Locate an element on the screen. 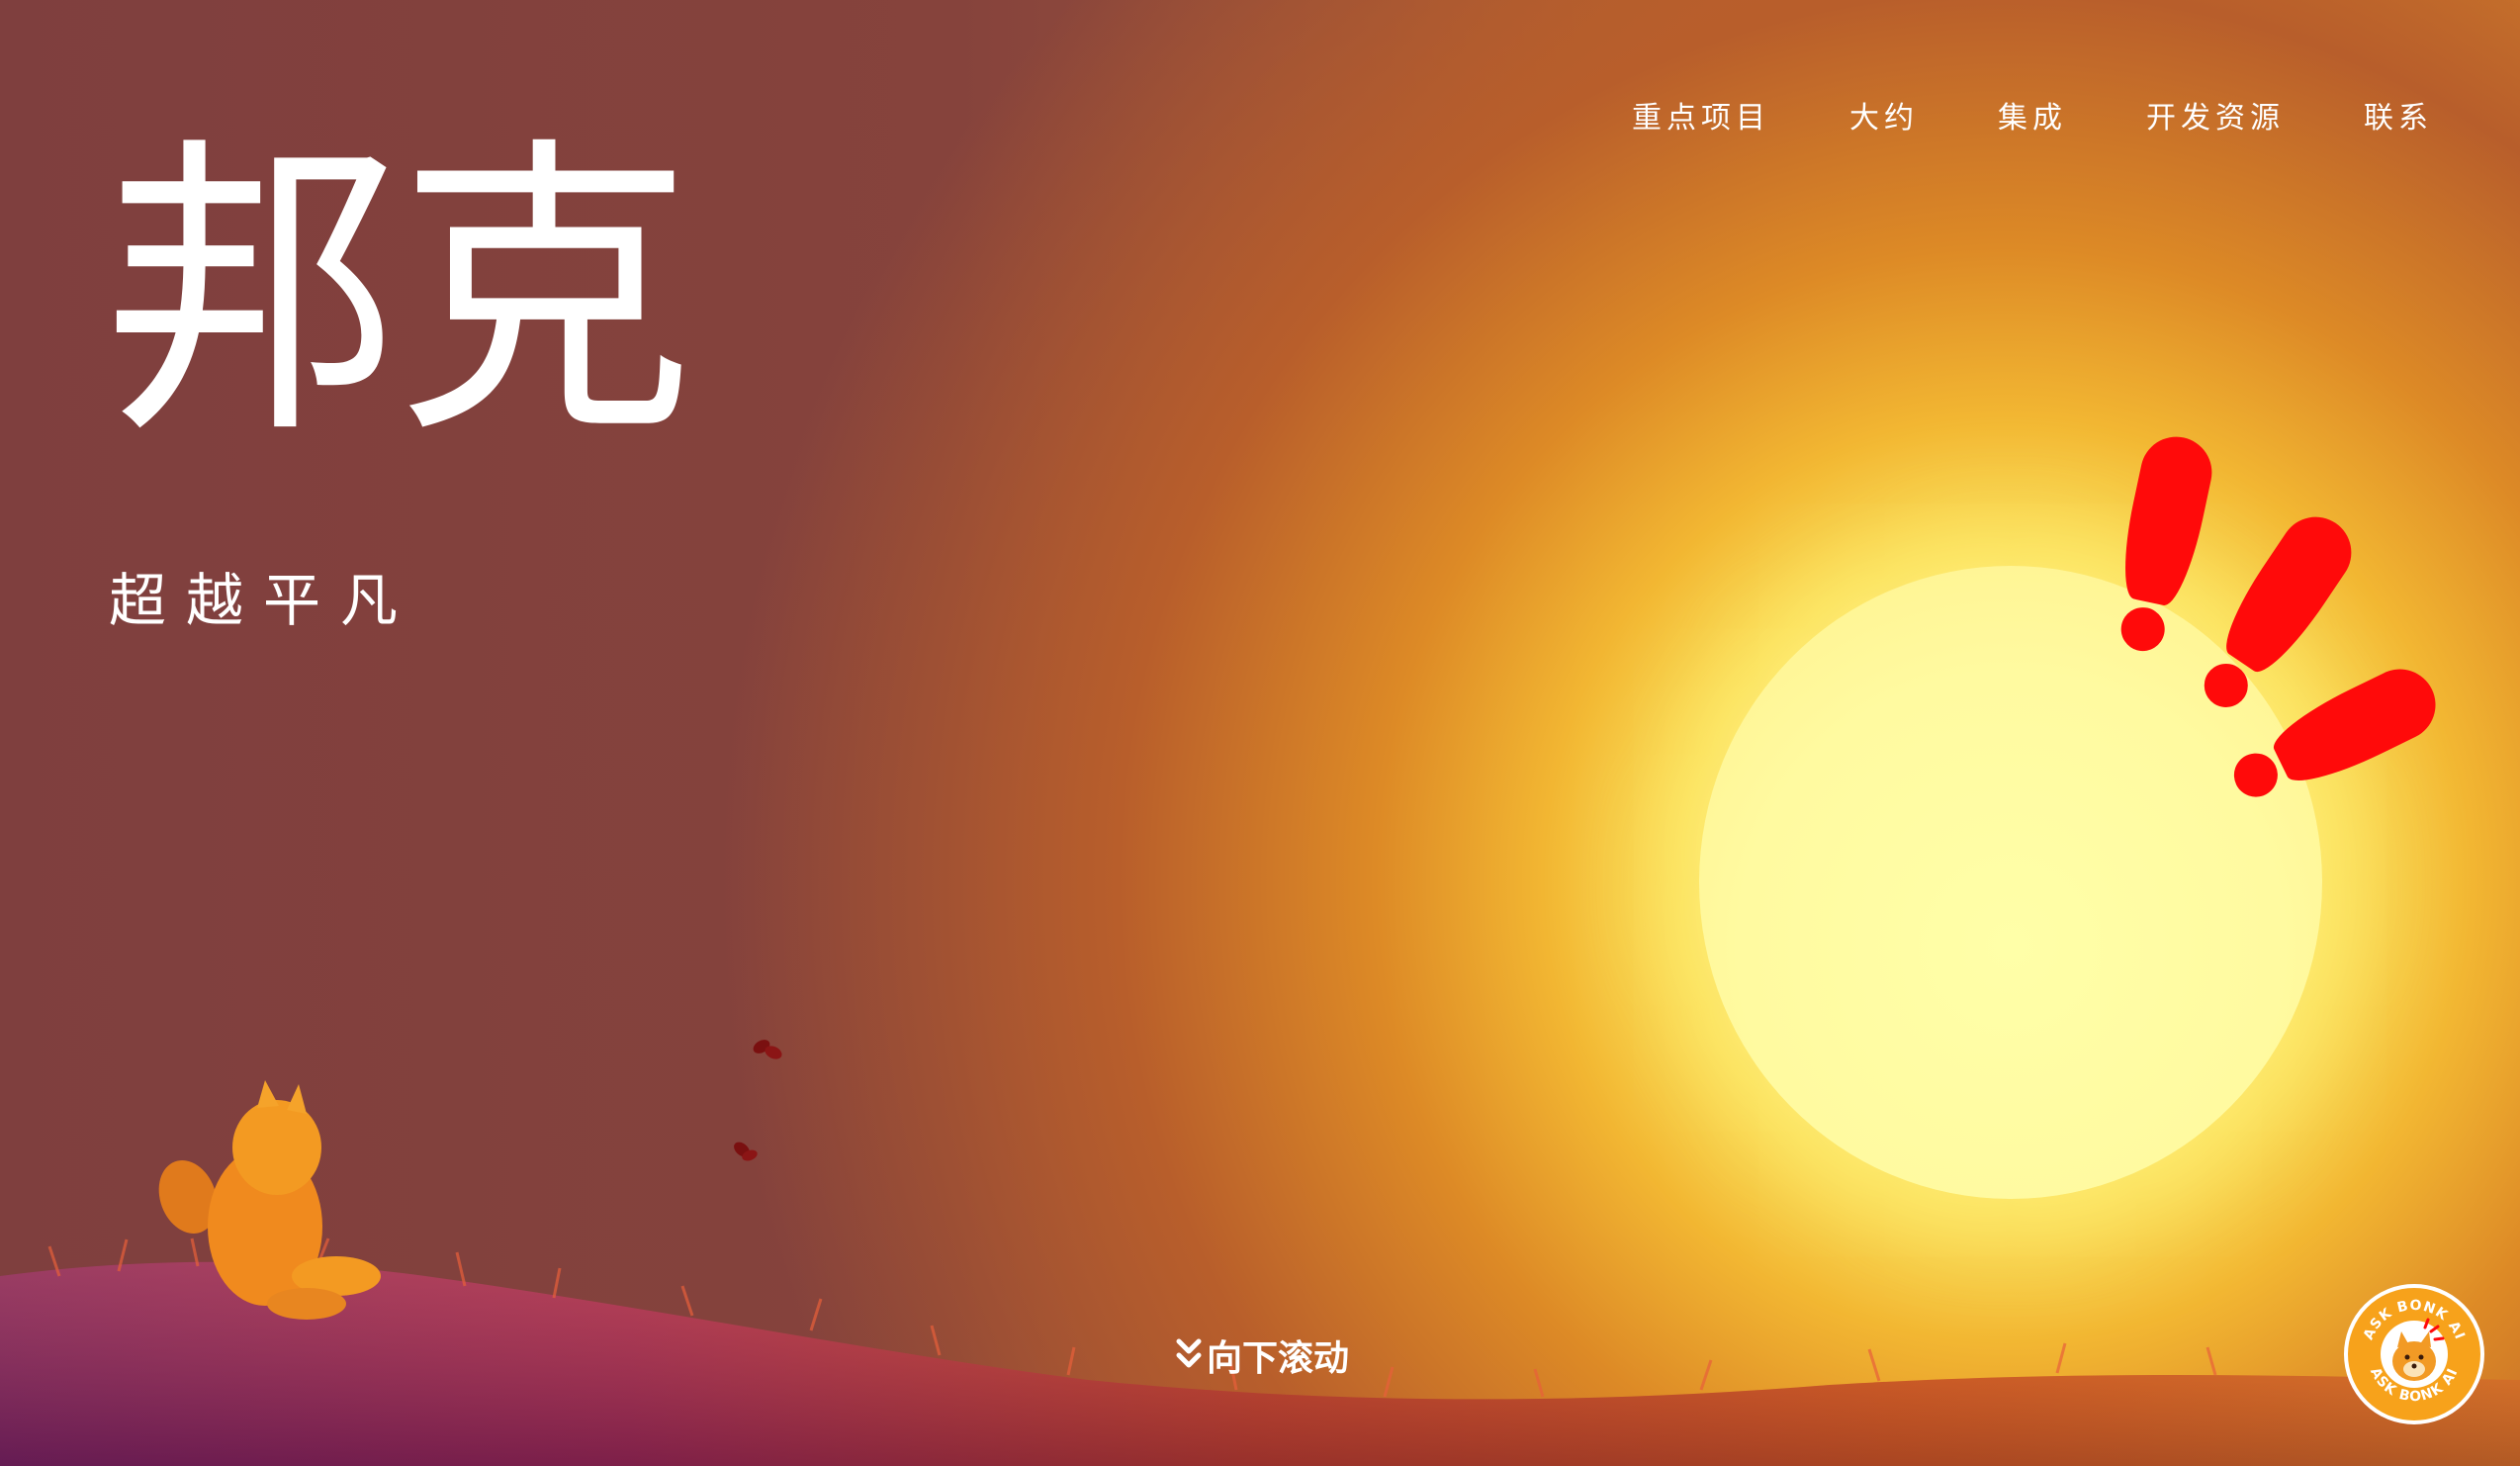 Image resolution: width=2520 pixels, height=1466 pixels. nav-item-contact: 联系 is located at coordinates (2398, 115).